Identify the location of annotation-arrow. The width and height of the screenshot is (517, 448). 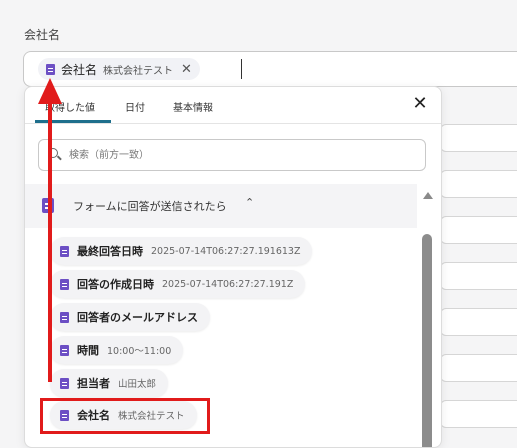
(50, 241).